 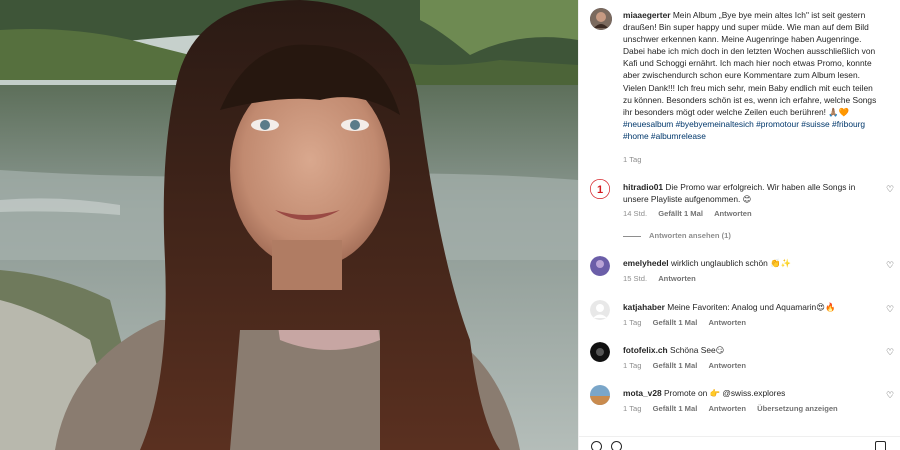 What do you see at coordinates (646, 263) in the screenshot?
I see `comment-username: emelyhedel` at bounding box center [646, 263].